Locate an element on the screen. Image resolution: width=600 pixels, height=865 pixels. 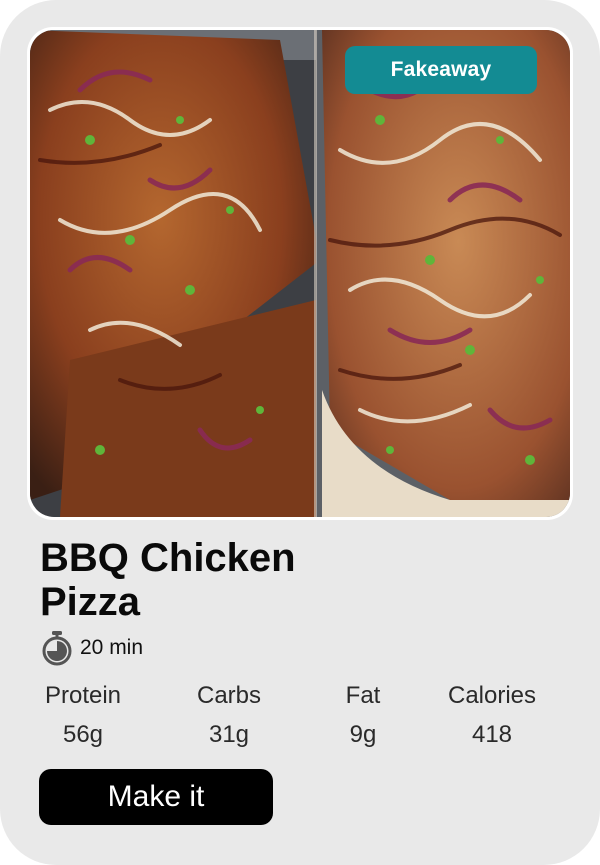
nutrition-value: 9g is located at coordinates (363, 734).